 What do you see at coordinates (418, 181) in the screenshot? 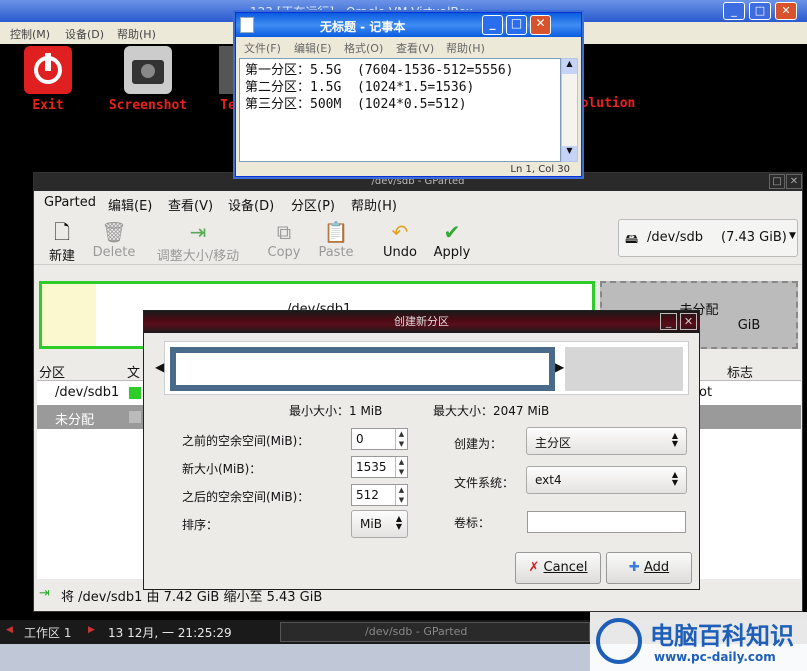
I see `window-title: /dev/sdb - GParted` at bounding box center [418, 181].